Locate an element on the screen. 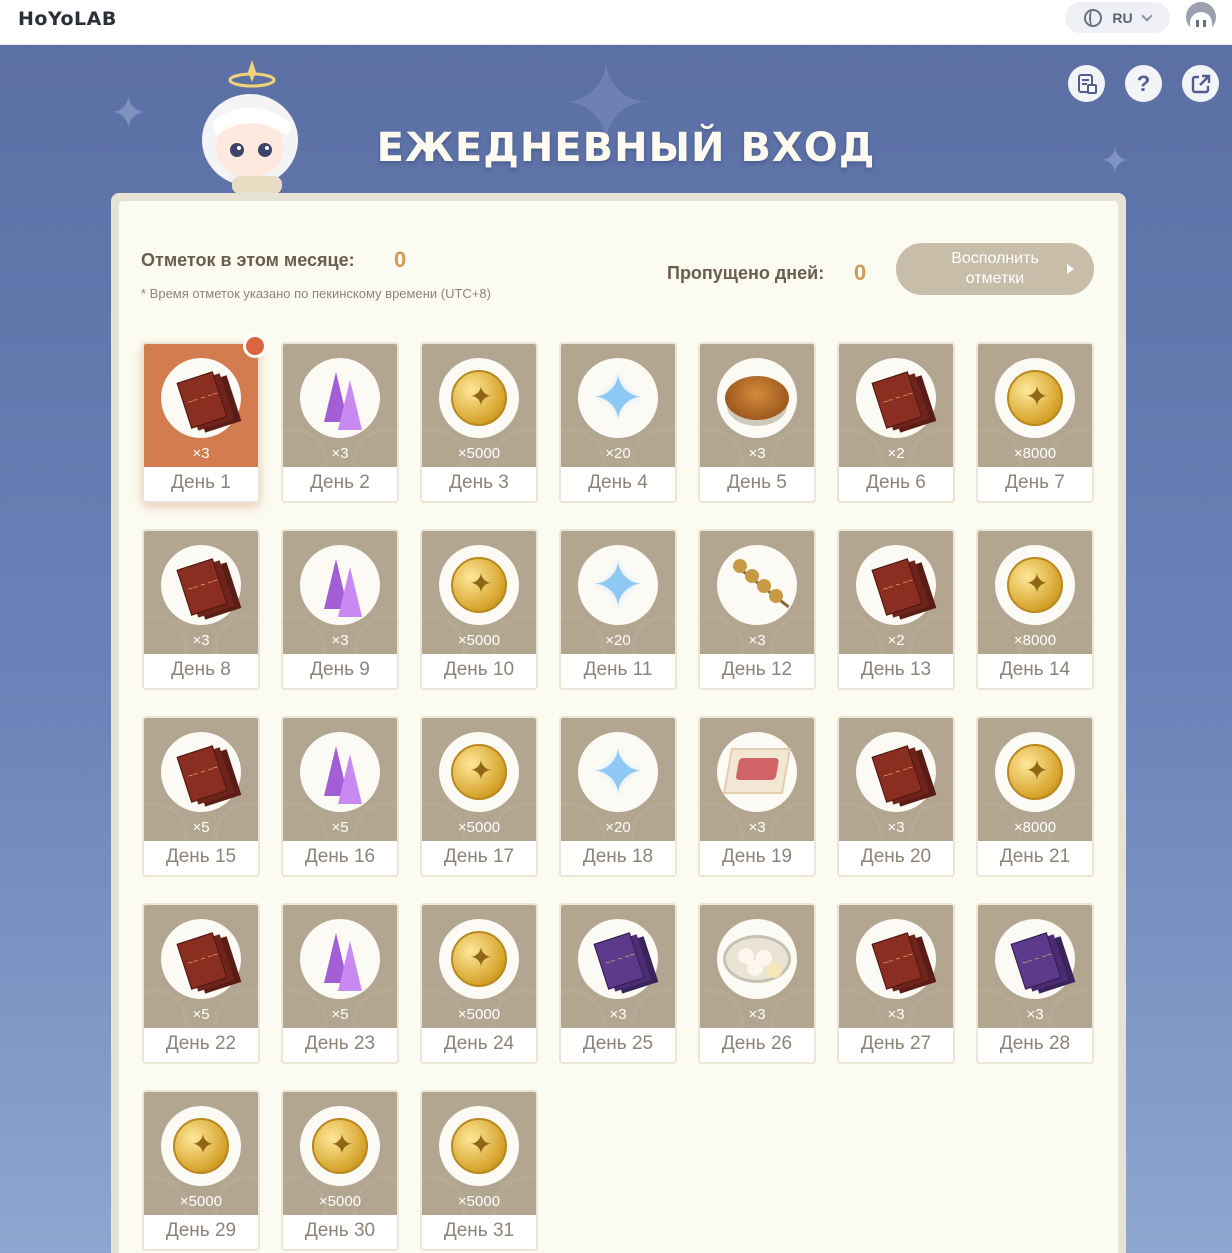  reward-day-card: ×3 День 26 is located at coordinates (757, 983).